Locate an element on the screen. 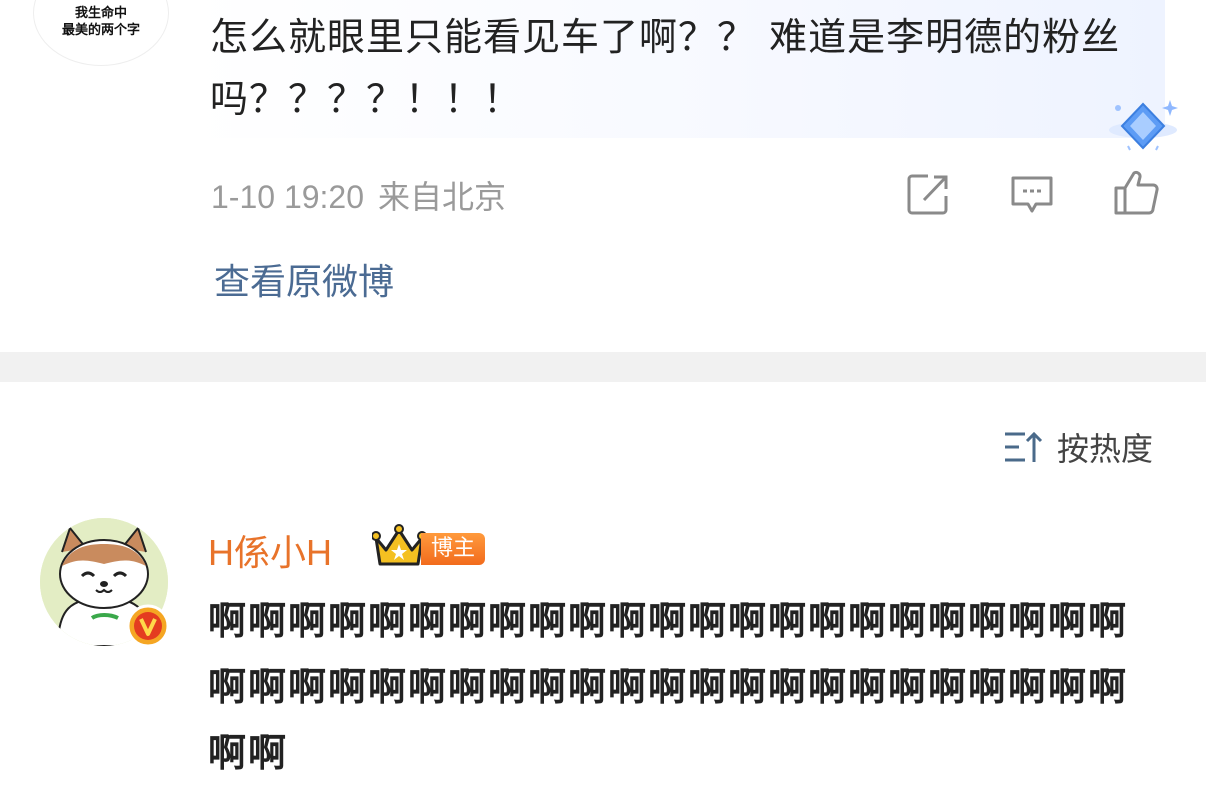  section-divider is located at coordinates (603, 367).